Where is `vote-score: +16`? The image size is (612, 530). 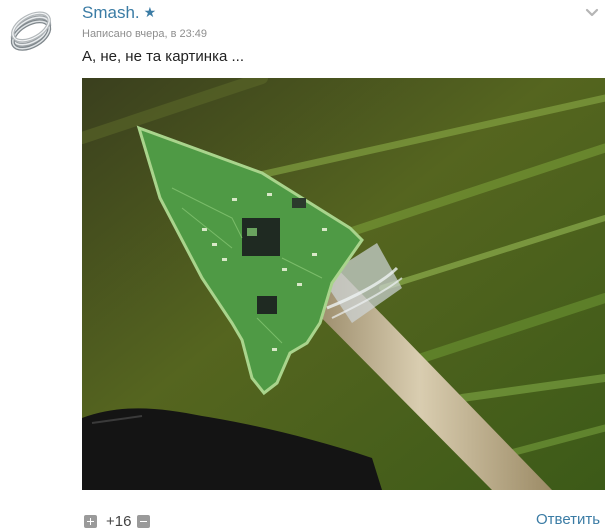 vote-score: +16 is located at coordinates (119, 521).